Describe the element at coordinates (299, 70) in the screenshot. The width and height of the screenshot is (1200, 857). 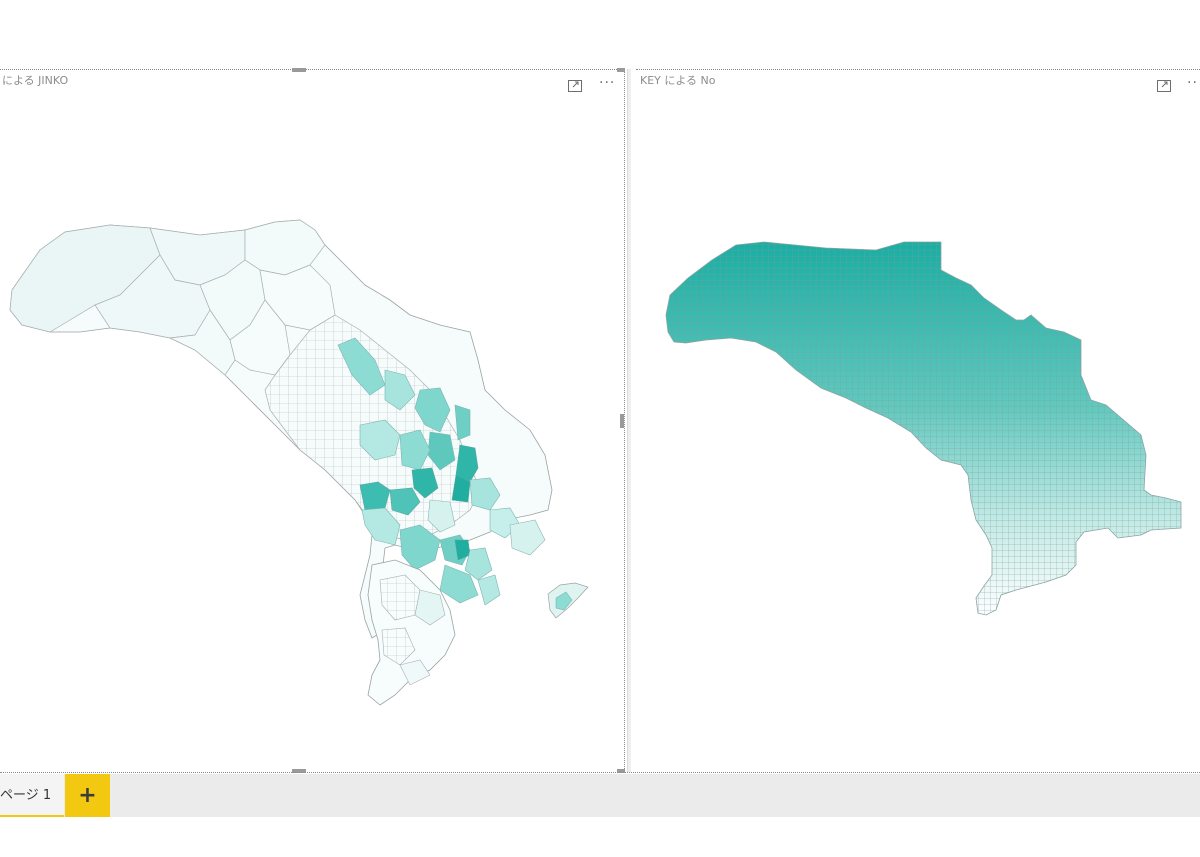
I see `resize-handle-top` at that location.